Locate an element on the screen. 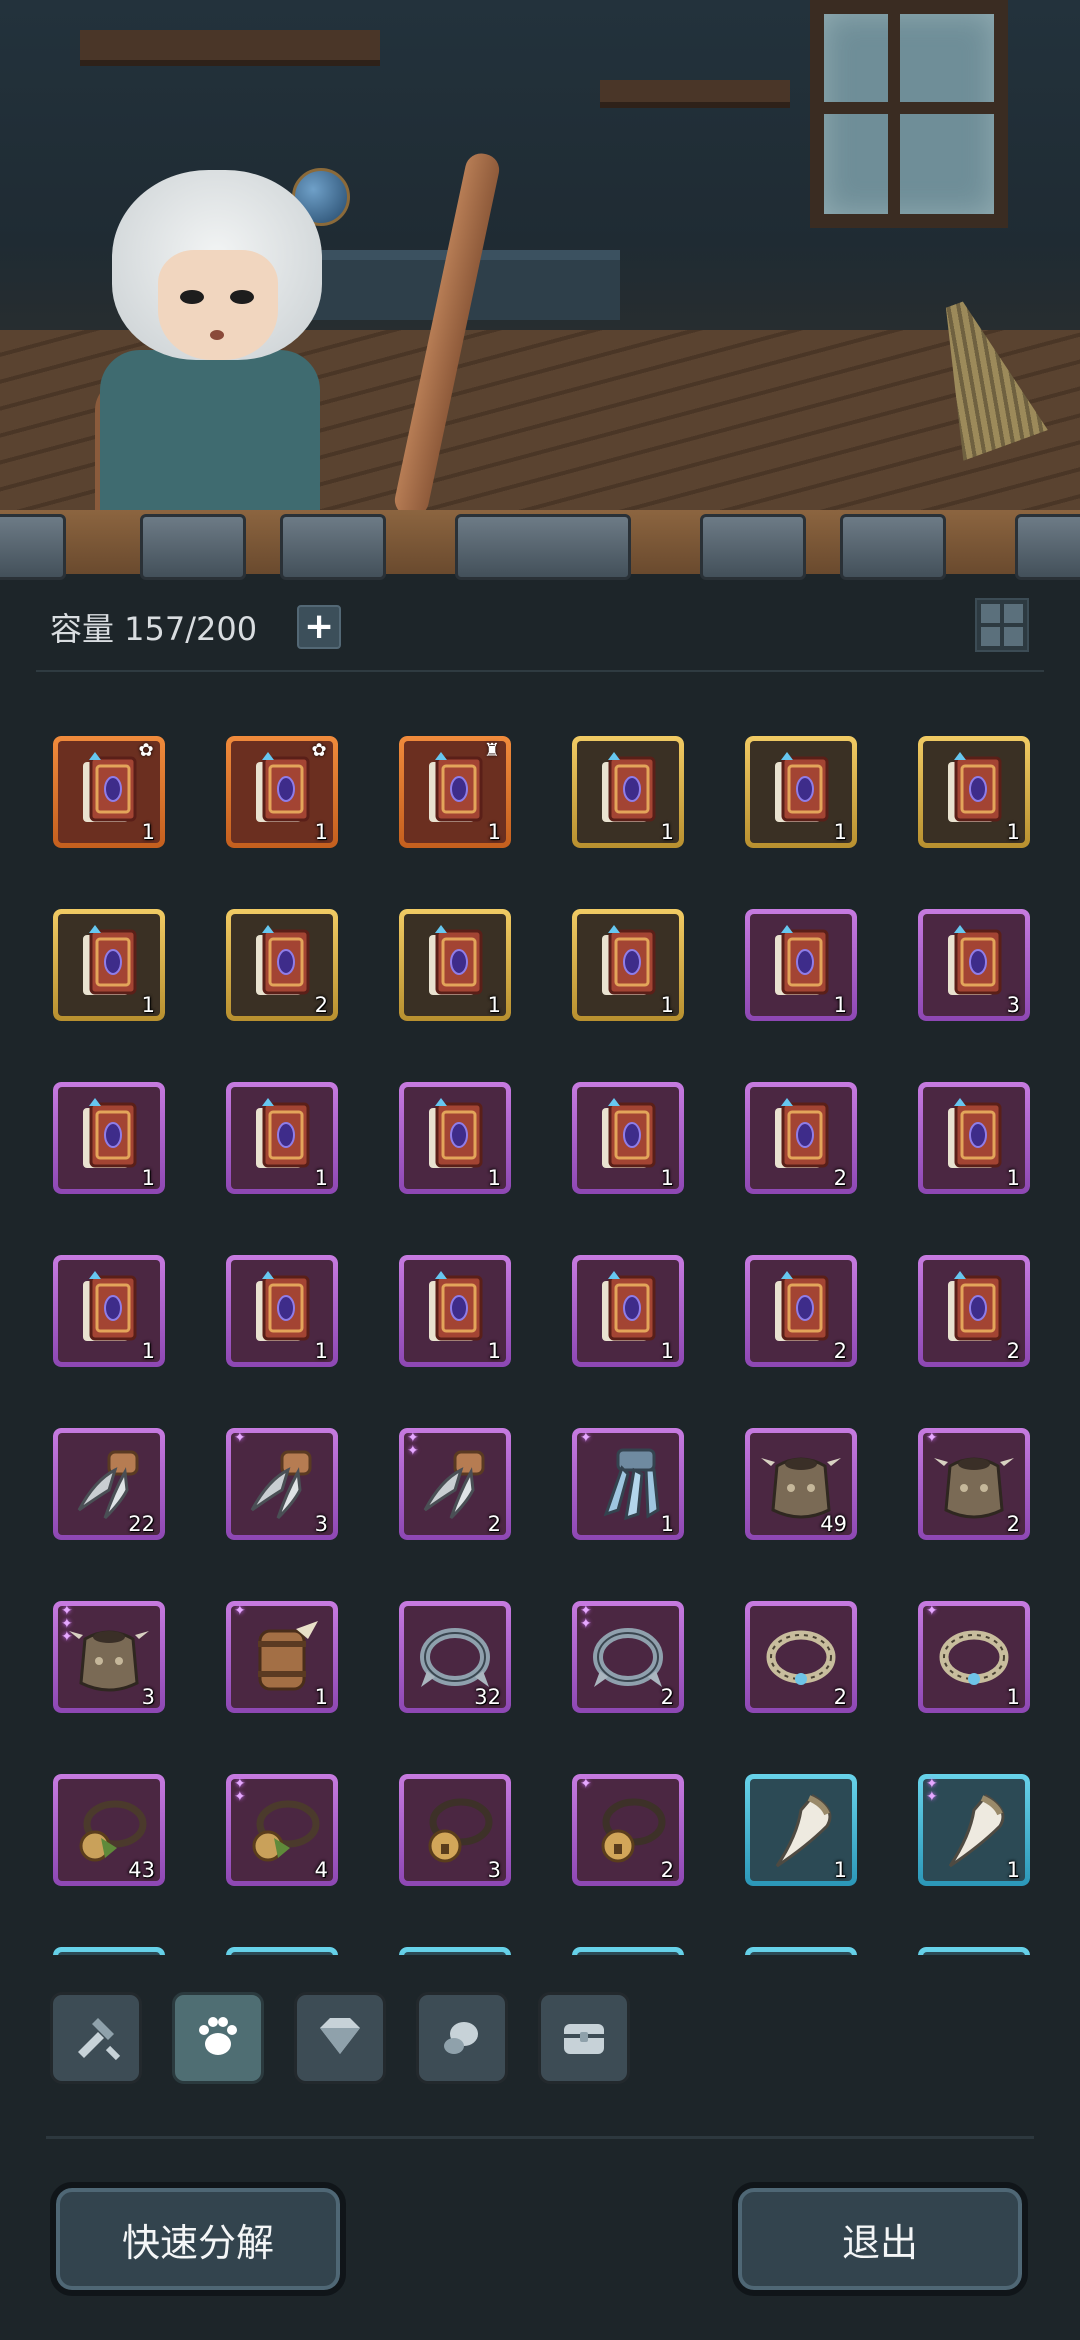 The height and width of the screenshot is (2340, 1080). grid-view-toggle is located at coordinates (1002, 625).